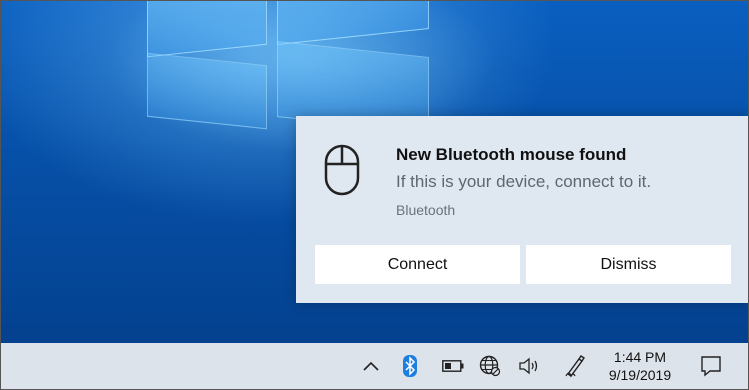  Describe the element at coordinates (511, 154) in the screenshot. I see `toast-title: New Bluetooth mouse found` at that location.